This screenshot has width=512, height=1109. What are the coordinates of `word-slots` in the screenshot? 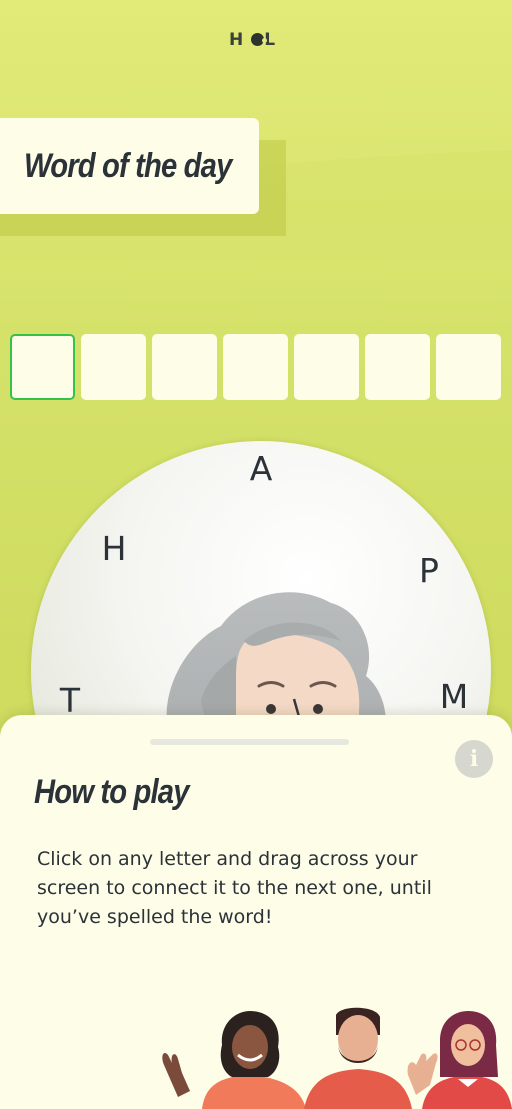 It's located at (255, 367).